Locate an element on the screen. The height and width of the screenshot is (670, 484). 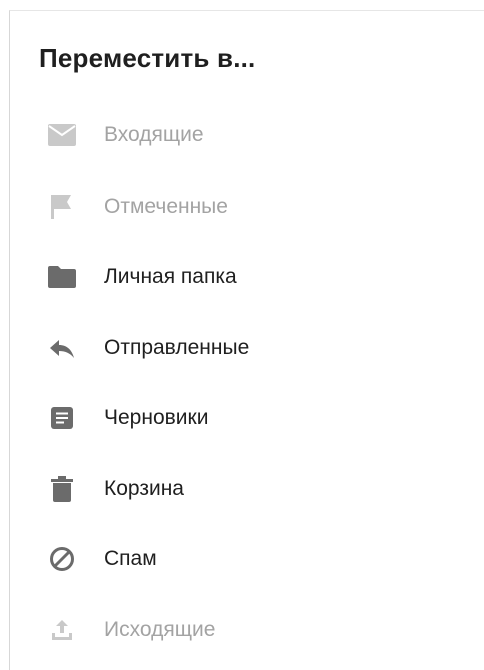
folder-item-label: Отправленные is located at coordinates (177, 347).